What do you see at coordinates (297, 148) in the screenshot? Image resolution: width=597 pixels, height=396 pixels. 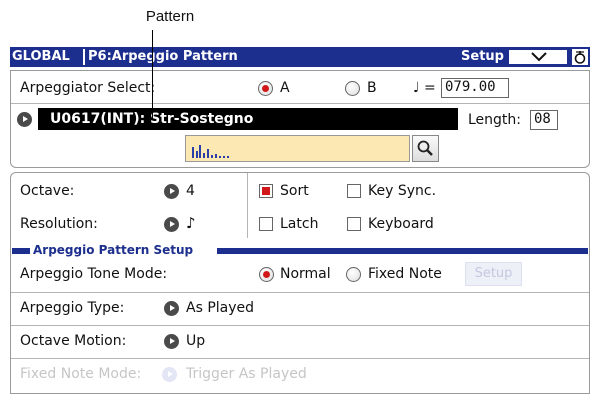 I see `pattern-preview-display` at bounding box center [297, 148].